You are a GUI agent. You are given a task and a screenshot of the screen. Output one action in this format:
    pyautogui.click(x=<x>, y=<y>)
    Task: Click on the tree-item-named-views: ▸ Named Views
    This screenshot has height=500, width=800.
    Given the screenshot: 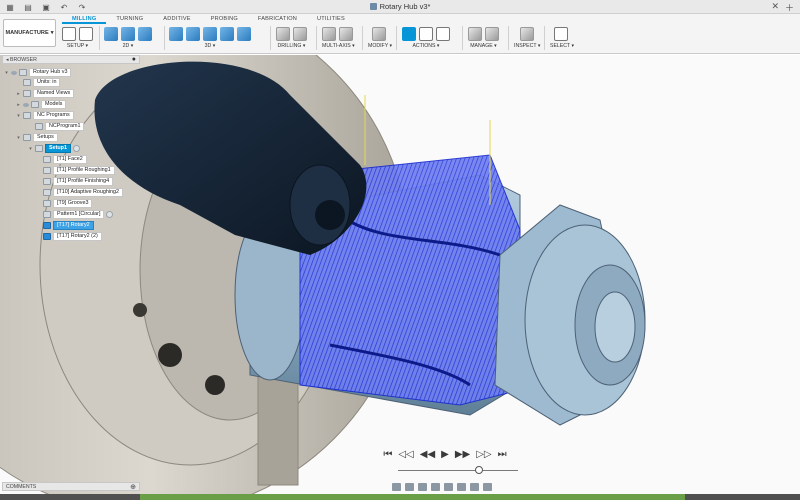 What is the action you would take?
    pyautogui.click(x=45, y=93)
    